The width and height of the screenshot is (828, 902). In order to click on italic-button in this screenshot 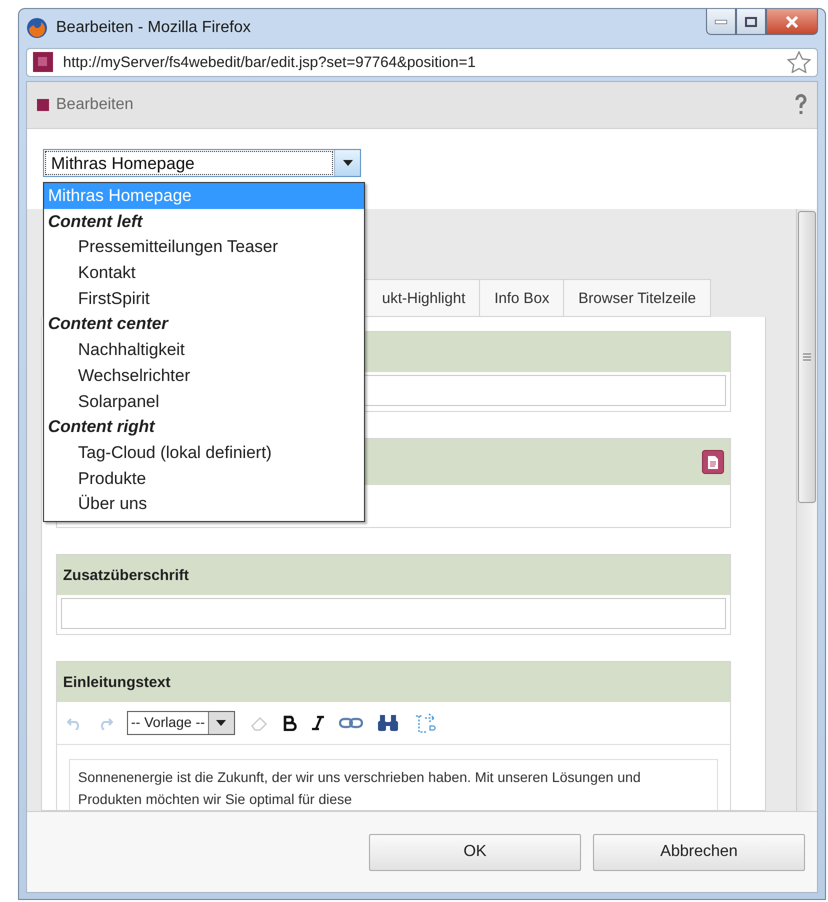, I will do `click(317, 723)`.